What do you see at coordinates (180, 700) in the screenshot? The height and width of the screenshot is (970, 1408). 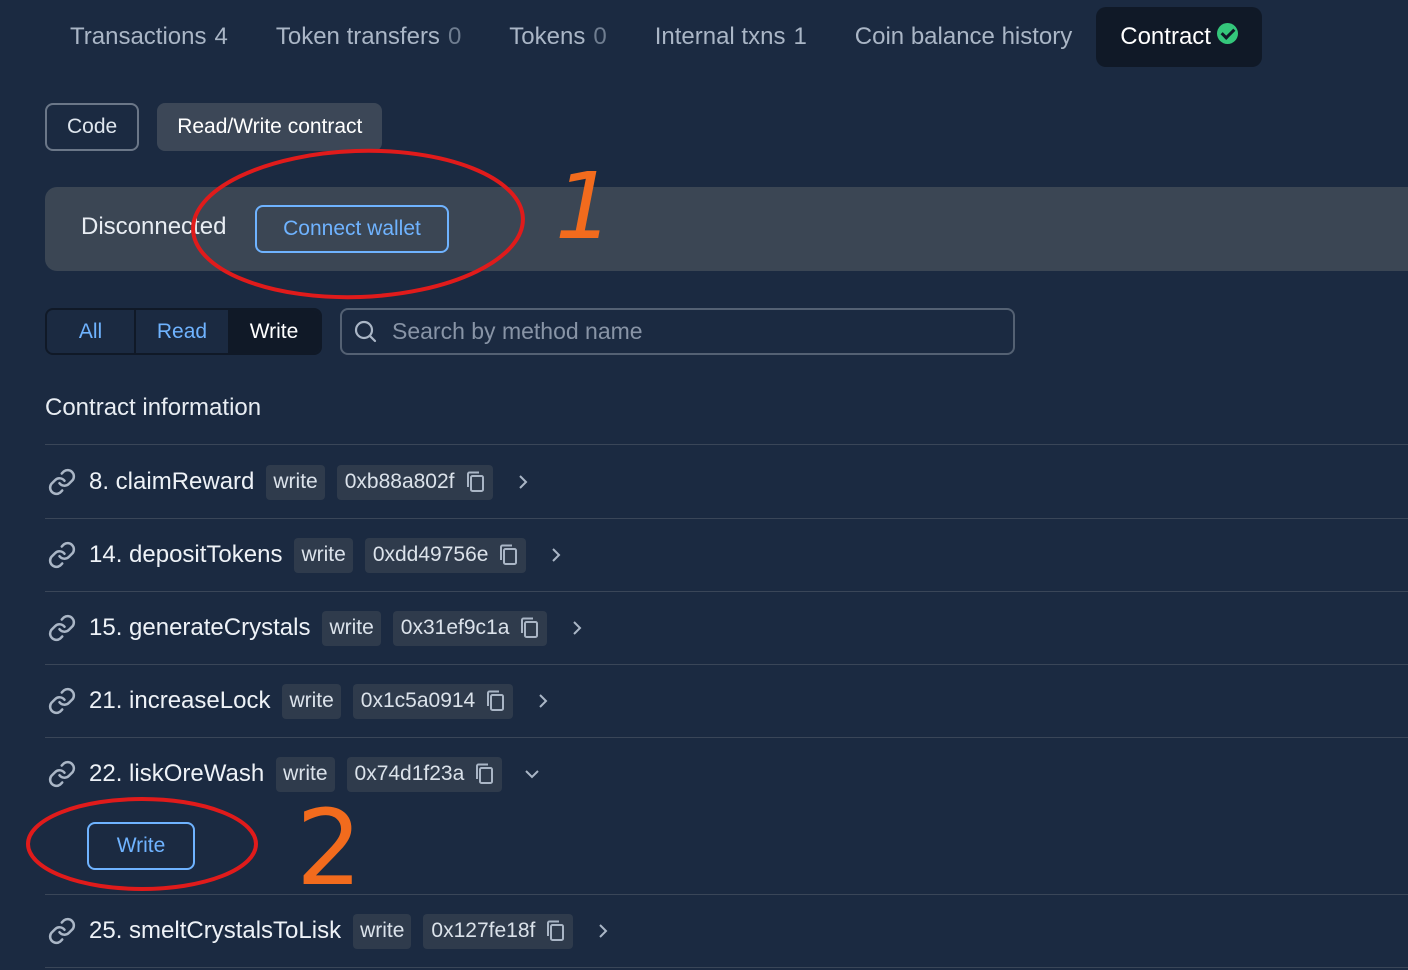 I see `method-name: 21. increaseLock` at bounding box center [180, 700].